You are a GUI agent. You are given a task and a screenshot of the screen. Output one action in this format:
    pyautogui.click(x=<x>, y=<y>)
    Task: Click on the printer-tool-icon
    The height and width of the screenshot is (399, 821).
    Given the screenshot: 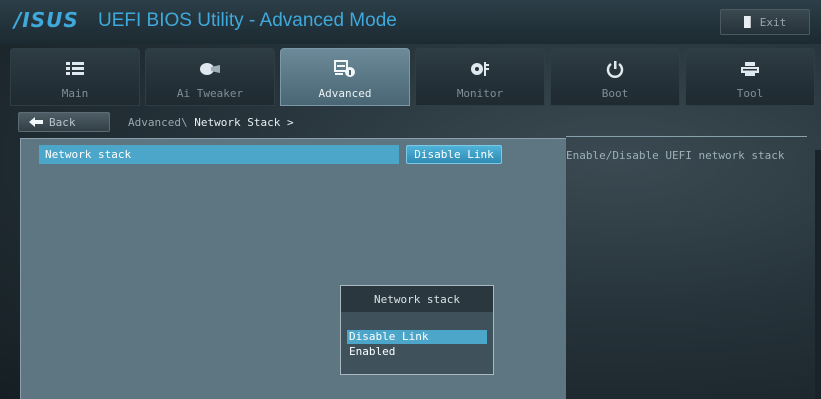 What is the action you would take?
    pyautogui.click(x=750, y=69)
    